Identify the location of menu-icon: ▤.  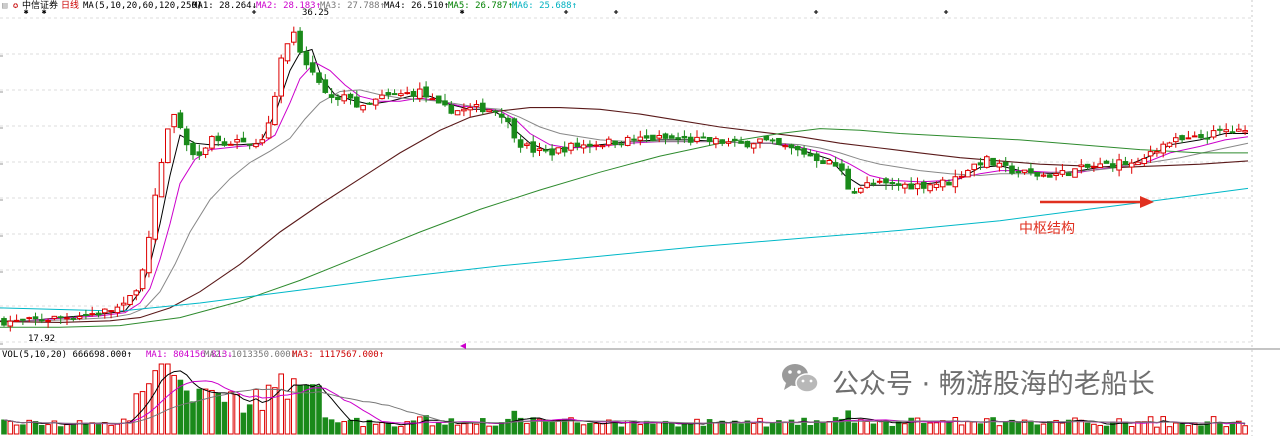
(4, 6).